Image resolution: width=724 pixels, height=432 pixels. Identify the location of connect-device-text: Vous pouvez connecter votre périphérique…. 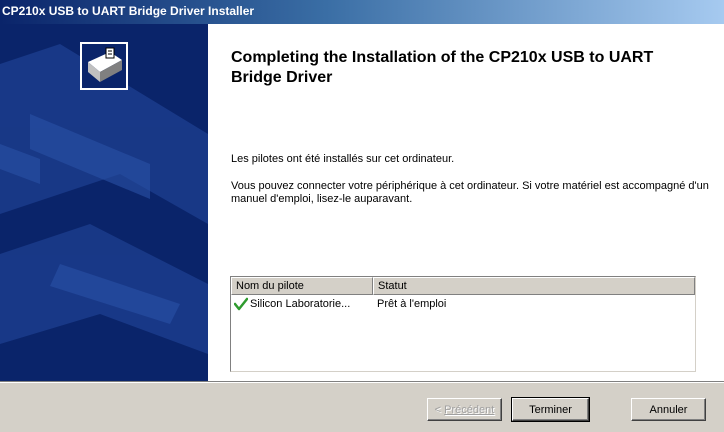
(470, 192).